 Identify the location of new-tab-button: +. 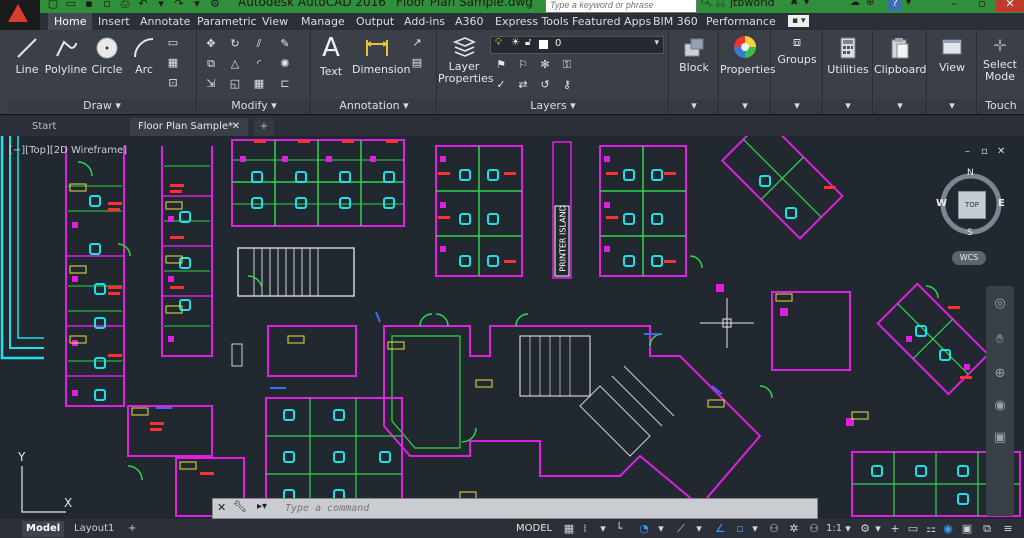
(264, 127).